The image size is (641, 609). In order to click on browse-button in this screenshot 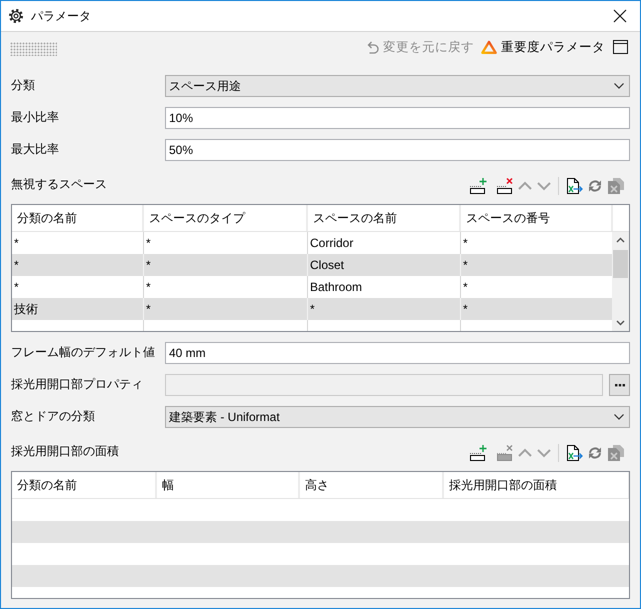, I will do `click(619, 385)`.